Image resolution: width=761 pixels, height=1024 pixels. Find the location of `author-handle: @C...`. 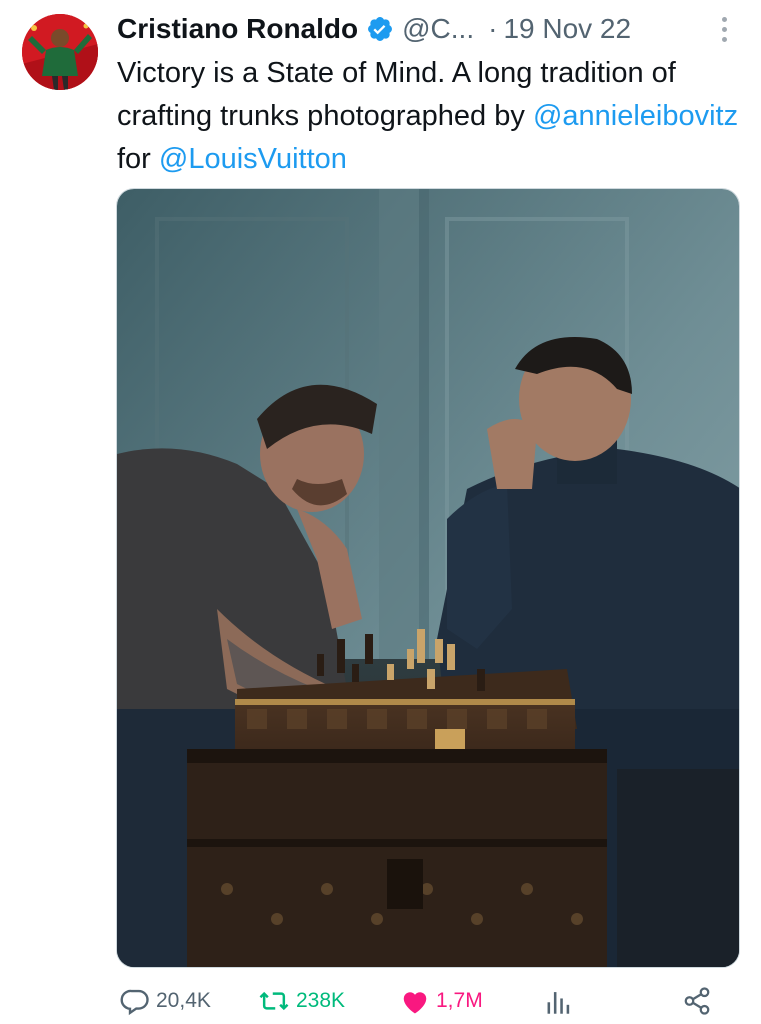

author-handle: @C... is located at coordinates (438, 29).